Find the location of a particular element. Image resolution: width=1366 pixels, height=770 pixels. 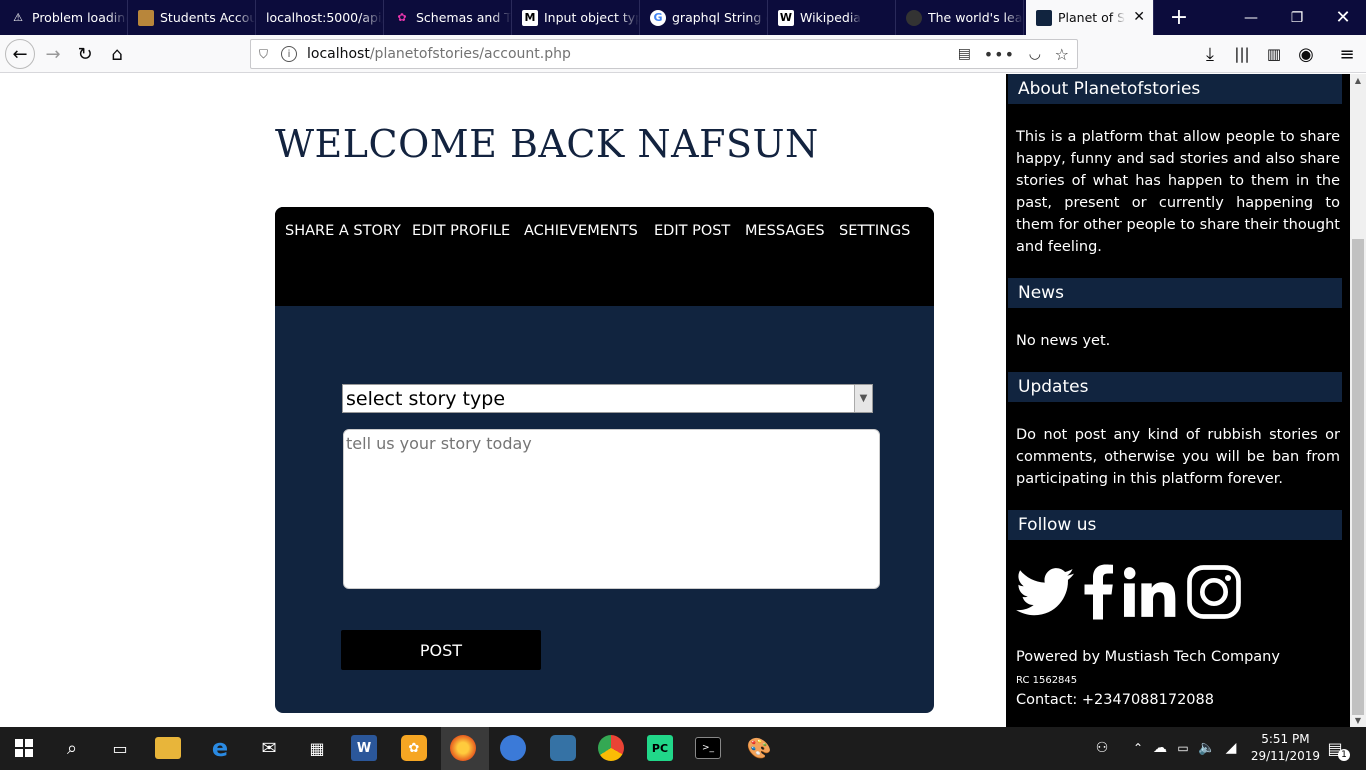

clock-date: 29/11/2019 is located at coordinates (1285, 756).